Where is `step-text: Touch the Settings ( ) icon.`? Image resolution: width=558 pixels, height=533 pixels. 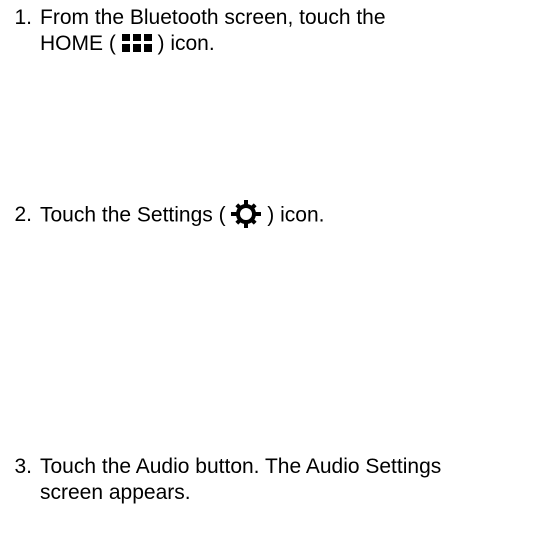 step-text: Touch the Settings ( ) icon. is located at coordinates (295, 215).